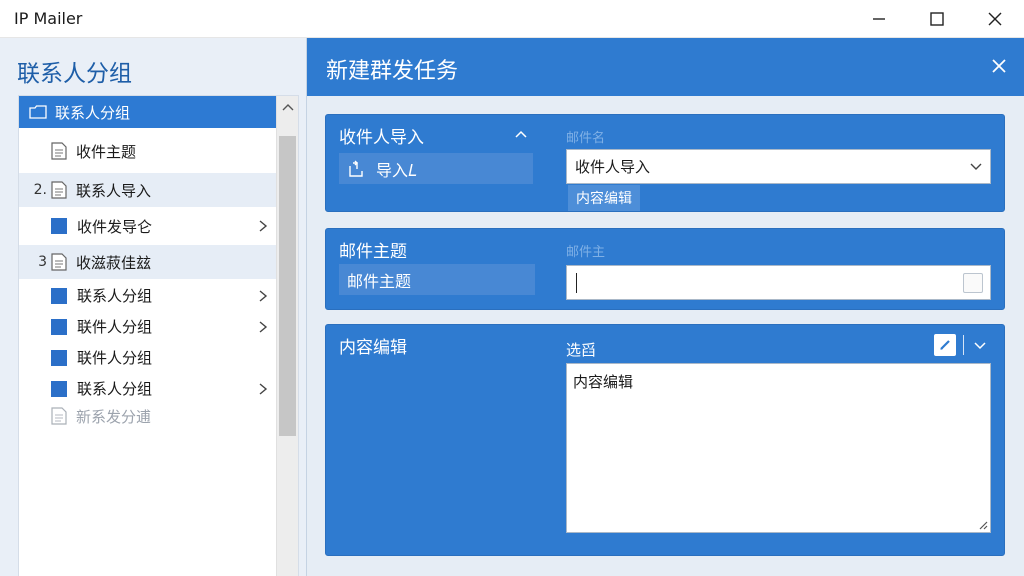  Describe the element at coordinates (586, 138) in the screenshot. I see `field-label: 邮件名` at that location.